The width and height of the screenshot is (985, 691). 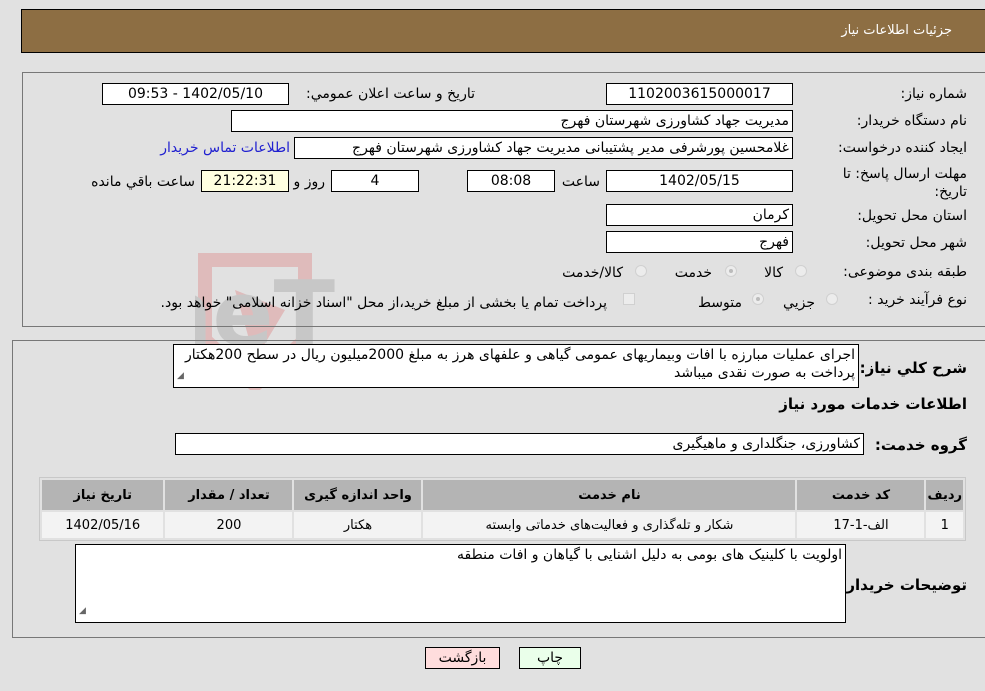 What do you see at coordinates (902, 148) in the screenshot?
I see `creator-label: ايجاد کننده درخواست:` at bounding box center [902, 148].